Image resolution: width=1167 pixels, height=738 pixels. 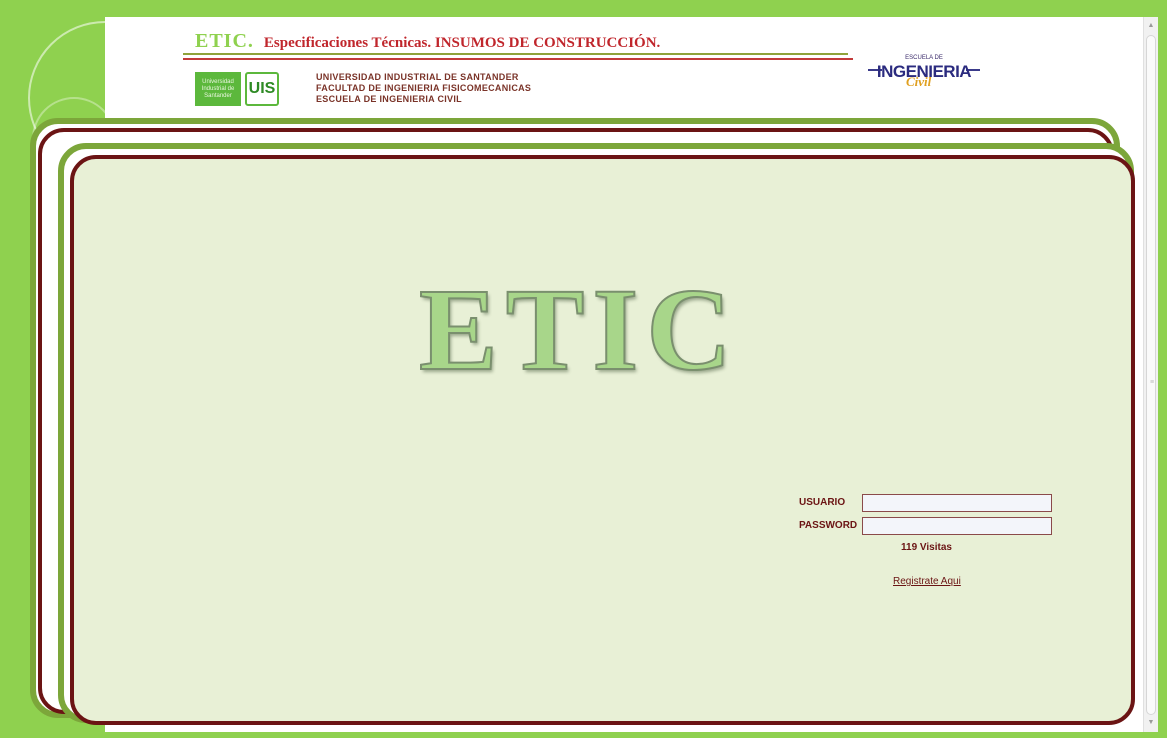 What do you see at coordinates (417, 77) in the screenshot?
I see `university-name: UNIVERSIDAD INDUSTRIAL DE SANTANDER` at bounding box center [417, 77].